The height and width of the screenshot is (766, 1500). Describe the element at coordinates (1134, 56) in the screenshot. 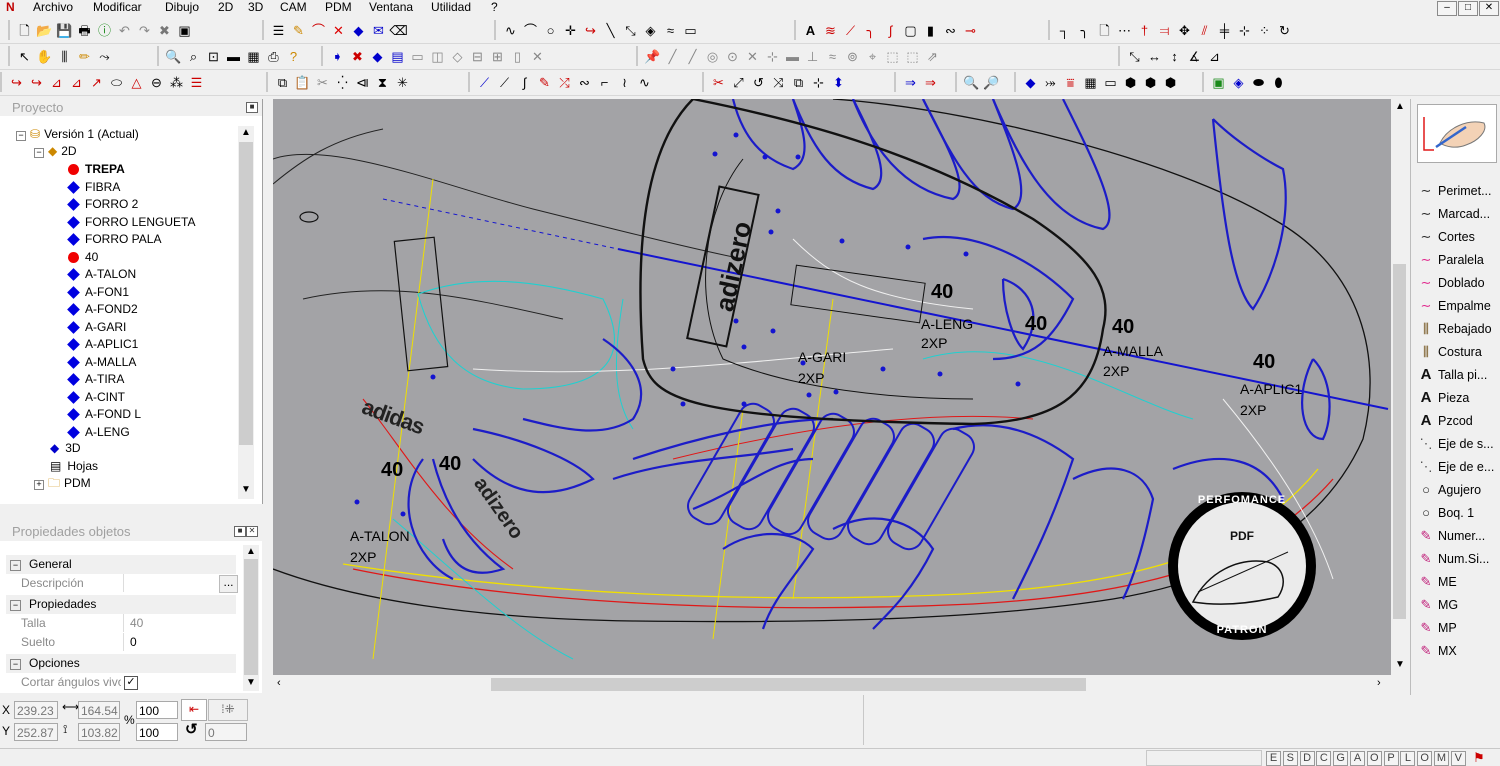

I see `measure-diag-icon: ⤡` at that location.